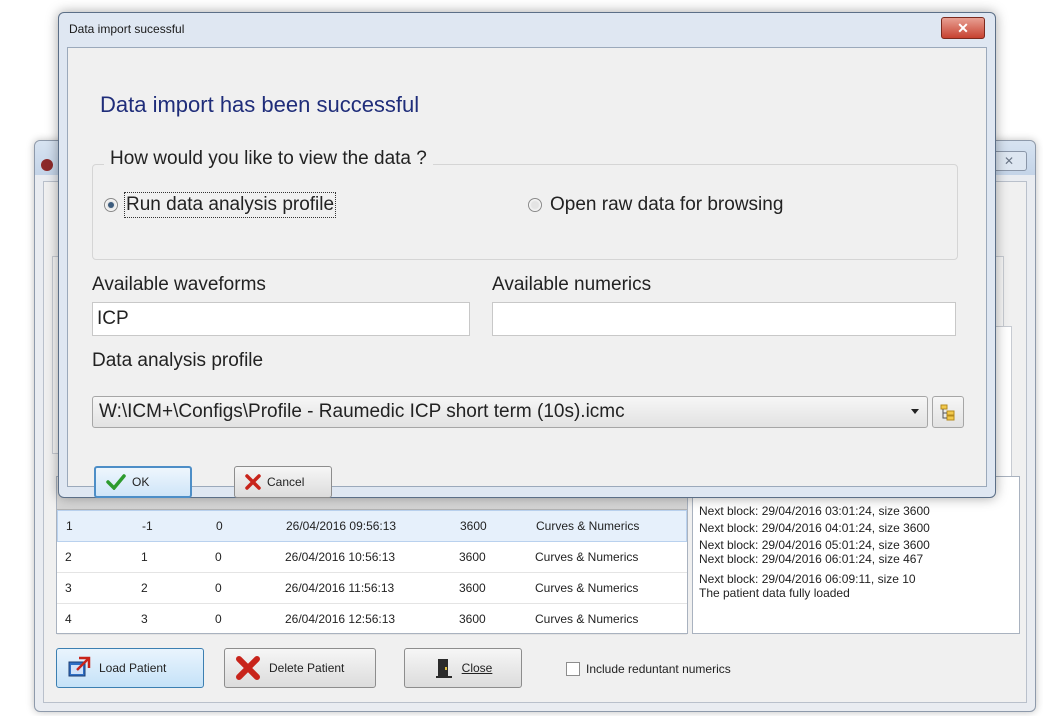 This screenshot has height=716, width=1043. I want to click on ok-label: OK, so click(141, 482).